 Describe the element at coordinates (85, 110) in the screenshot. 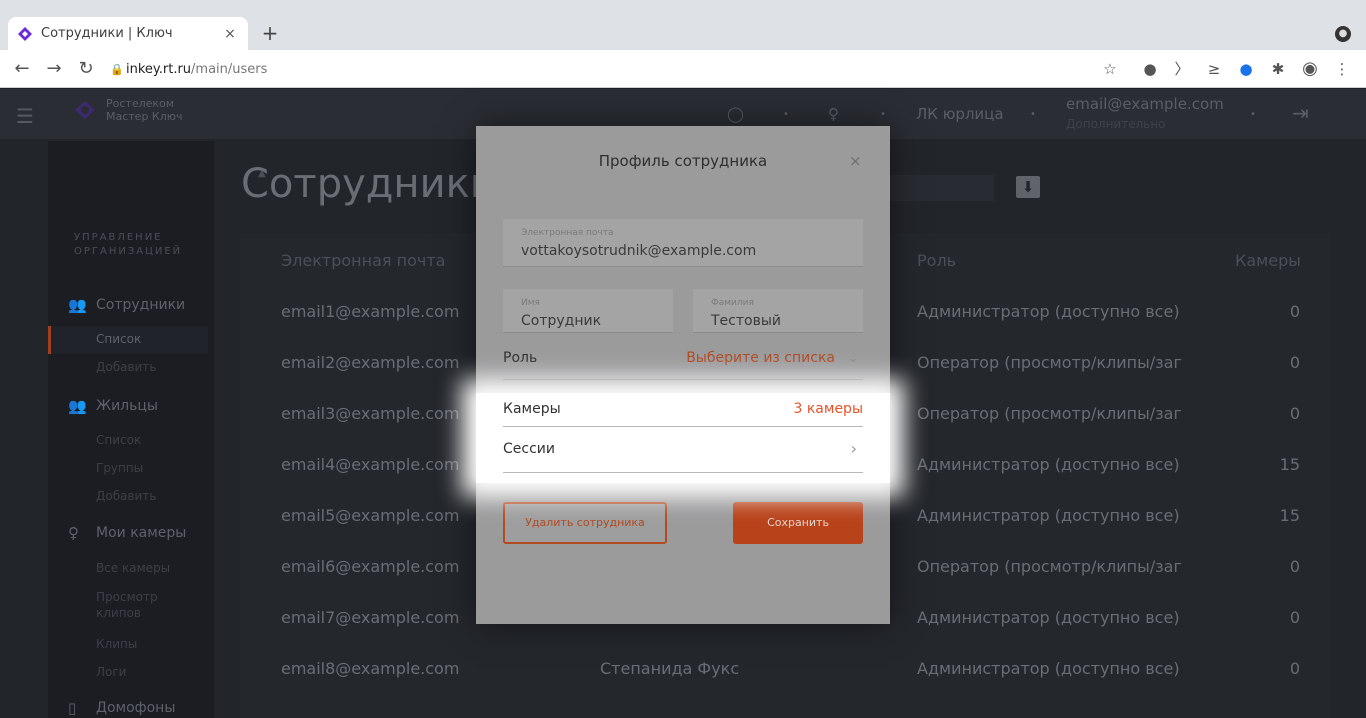

I see `logo-icon` at that location.